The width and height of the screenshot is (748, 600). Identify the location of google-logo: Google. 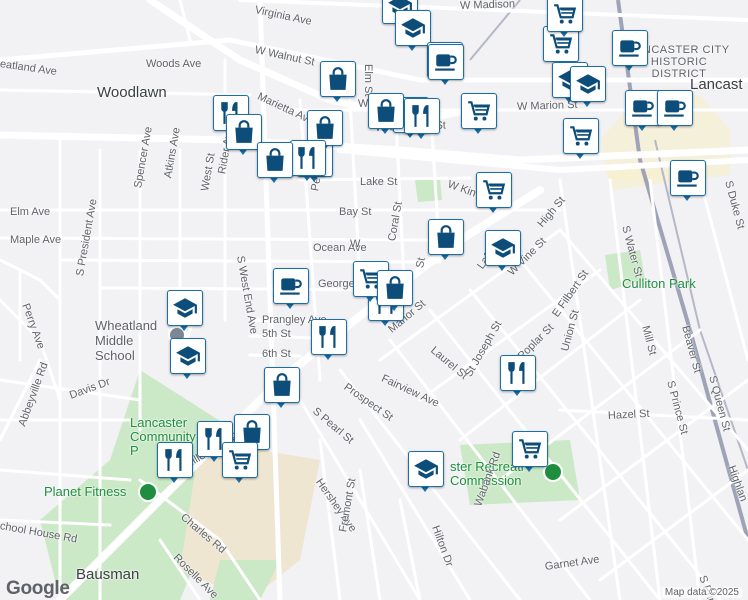
(38, 588).